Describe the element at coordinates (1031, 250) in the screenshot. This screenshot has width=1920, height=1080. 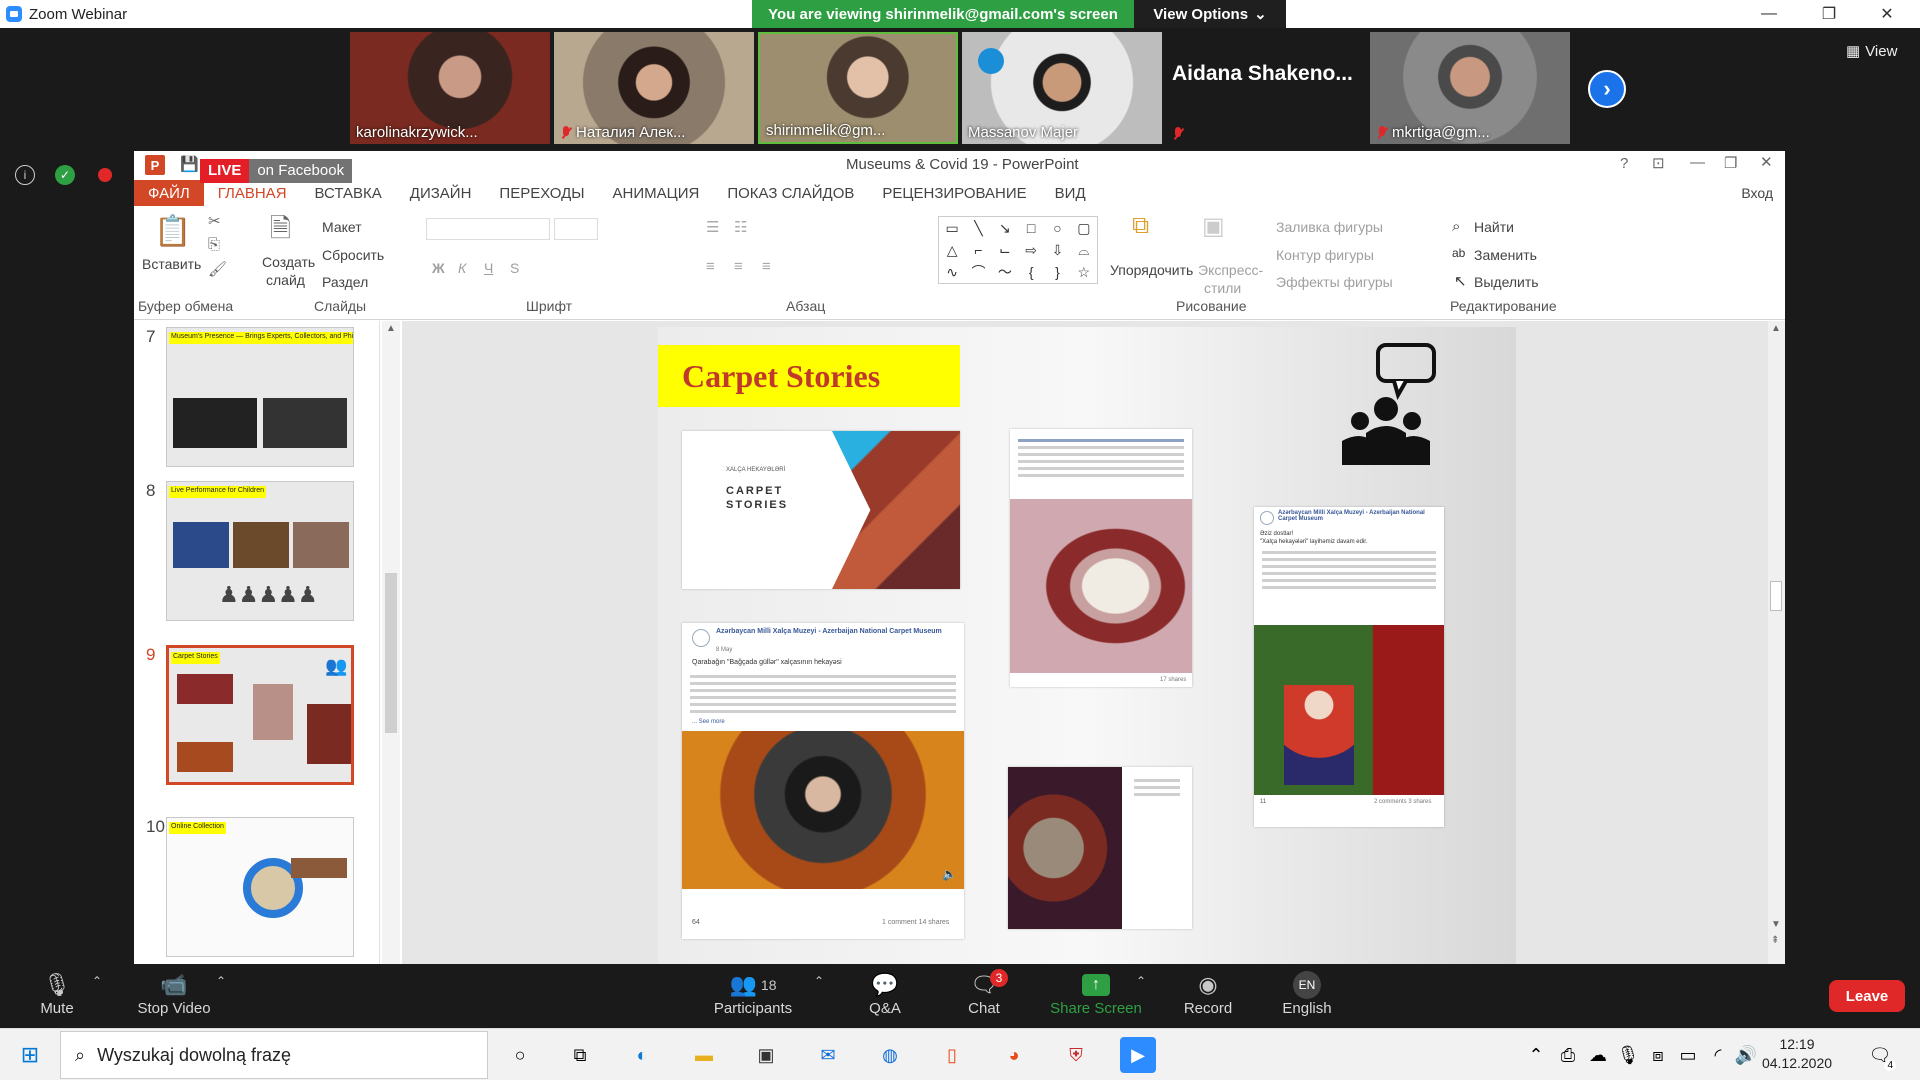
I see `right-arrow-shape-icon: ⇨` at that location.